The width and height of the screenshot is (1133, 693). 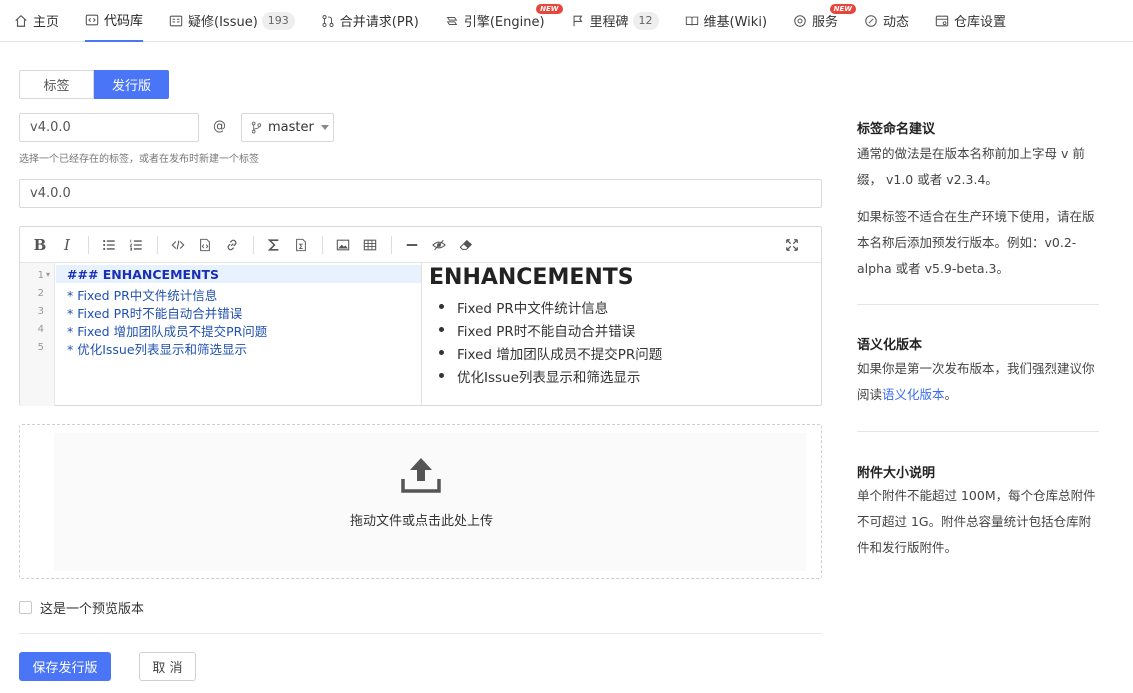 What do you see at coordinates (232, 245) in the screenshot?
I see `link-icon` at bounding box center [232, 245].